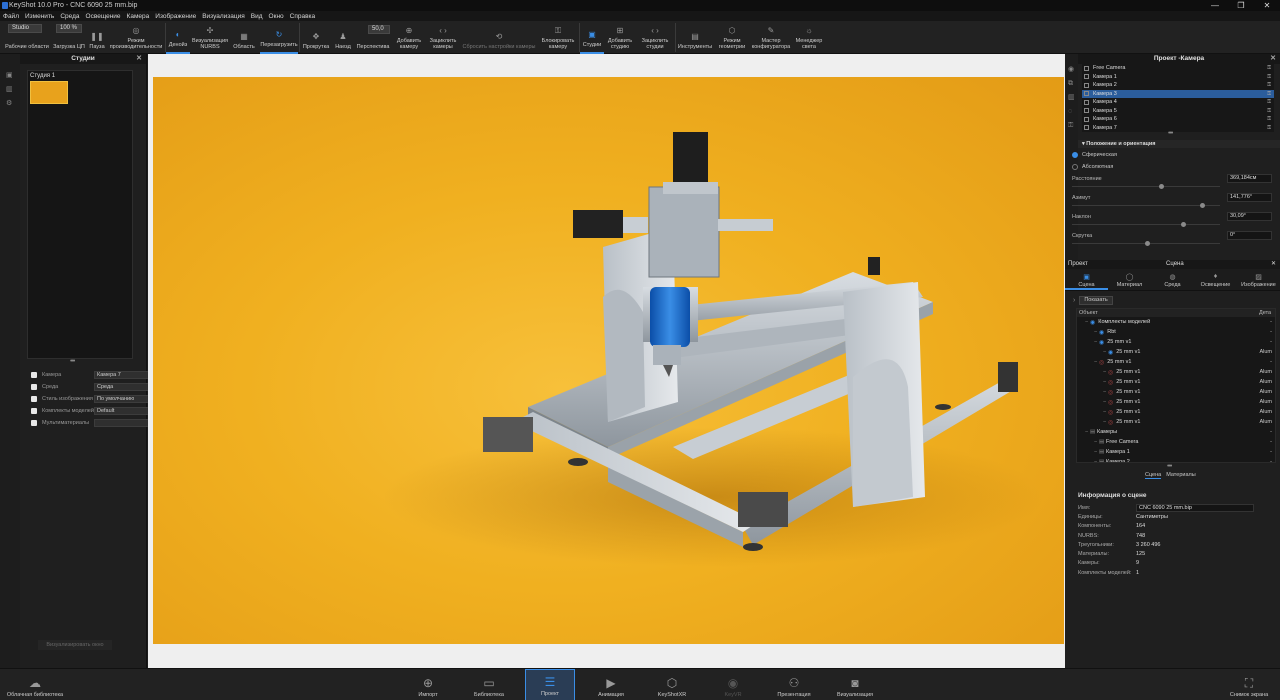 This screenshot has height=700, width=1280. What do you see at coordinates (1176, 459) in the screenshot?
I see `scene-tree-row: – ▤ Камера 2 -` at bounding box center [1176, 459].